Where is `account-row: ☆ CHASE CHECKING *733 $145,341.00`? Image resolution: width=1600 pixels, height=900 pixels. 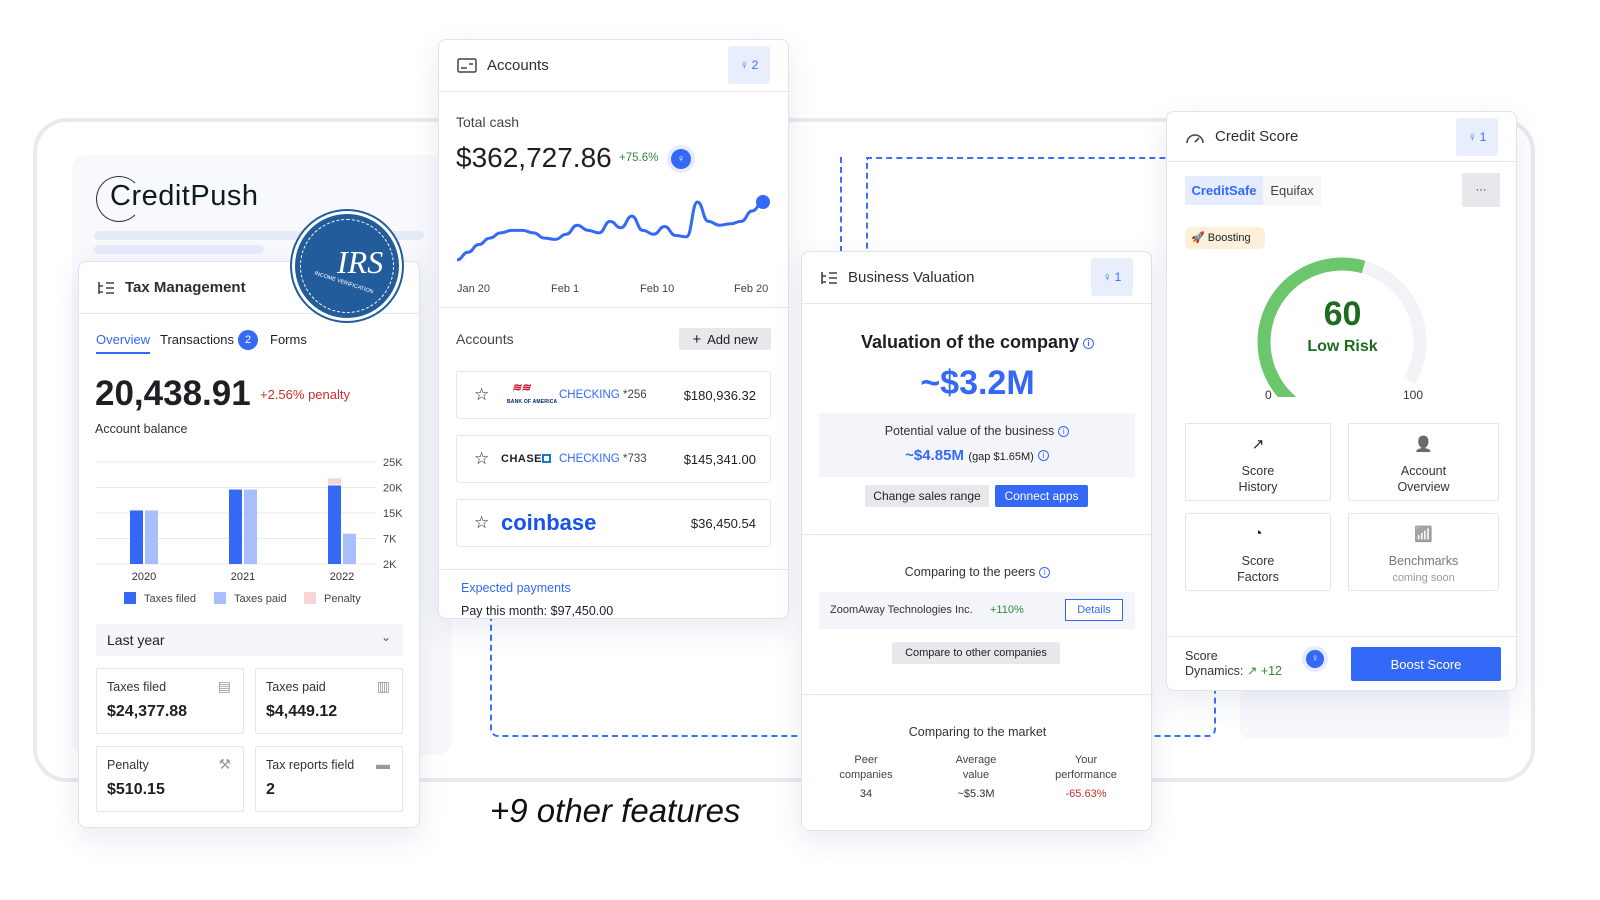 account-row: ☆ CHASE CHECKING *733 $145,341.00 is located at coordinates (613, 459).